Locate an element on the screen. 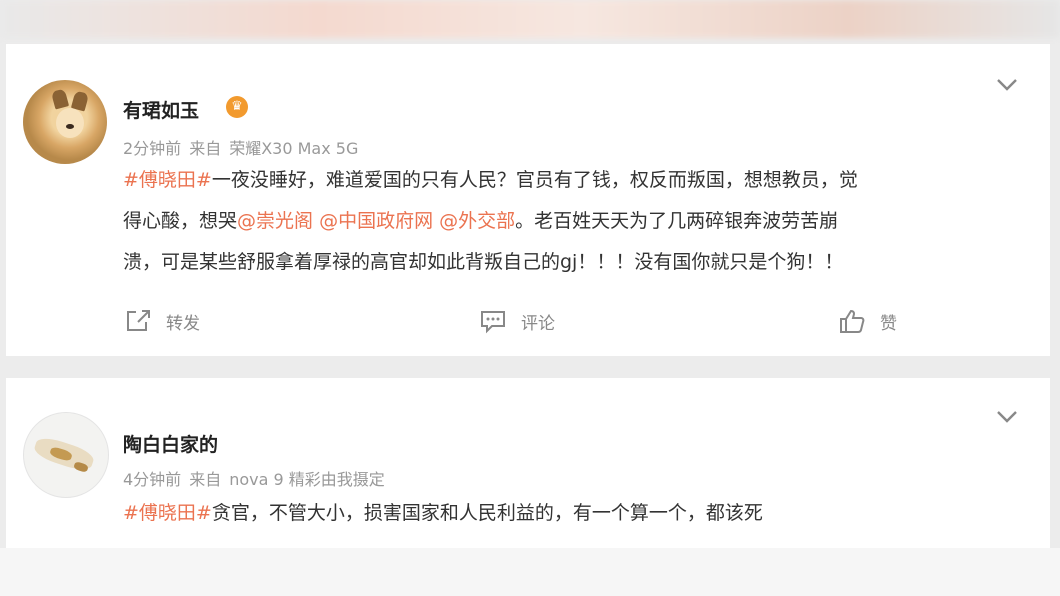 The width and height of the screenshot is (1060, 596). post-content: #傅晓田#贪官，不管大小，损害国家和人民利益的，有一个算一个，都该死 is located at coordinates (578, 513).